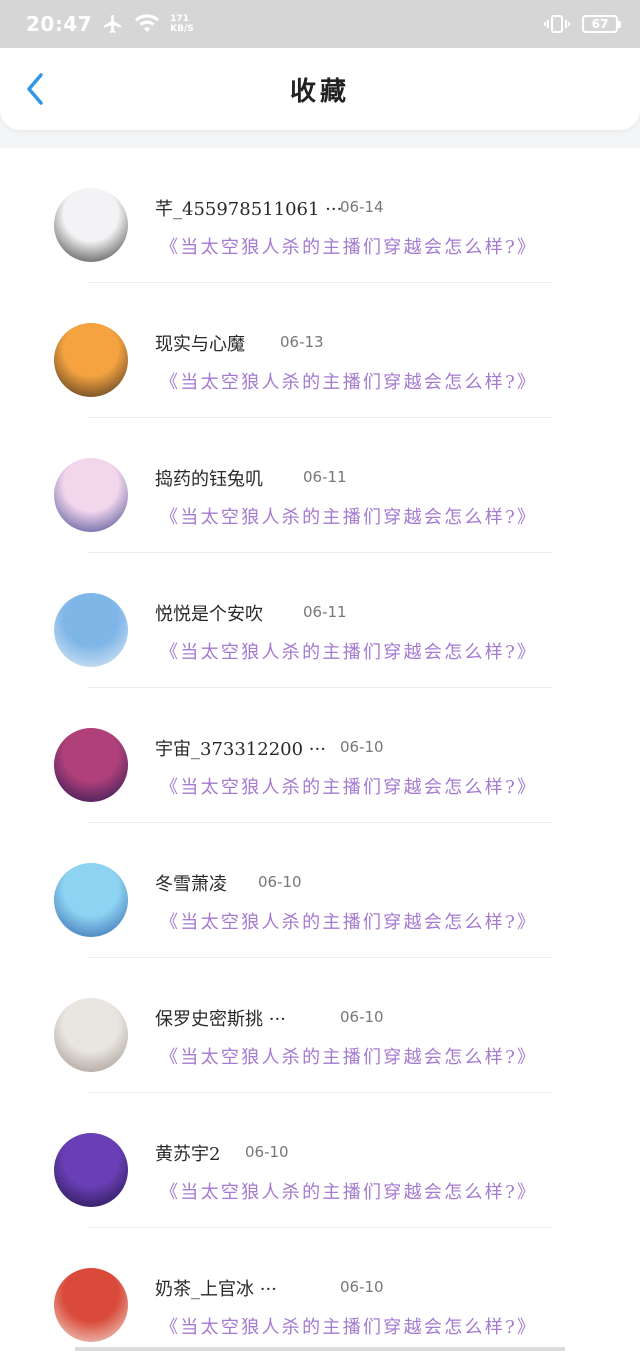 This screenshot has width=640, height=1351. What do you see at coordinates (320, 1160) in the screenshot?
I see `list-item: 黄苏宇2 06-10 《当太空狼人杀的主播们穿越会怎么样?》` at bounding box center [320, 1160].